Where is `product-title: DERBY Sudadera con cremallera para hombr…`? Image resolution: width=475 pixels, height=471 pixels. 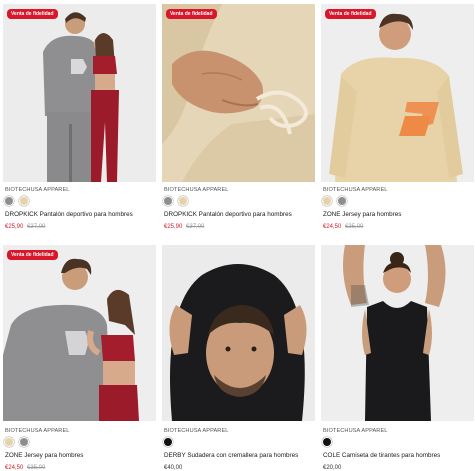
product-title: DERBY Sudadera con cremallera para hombr… is located at coordinates (231, 455).